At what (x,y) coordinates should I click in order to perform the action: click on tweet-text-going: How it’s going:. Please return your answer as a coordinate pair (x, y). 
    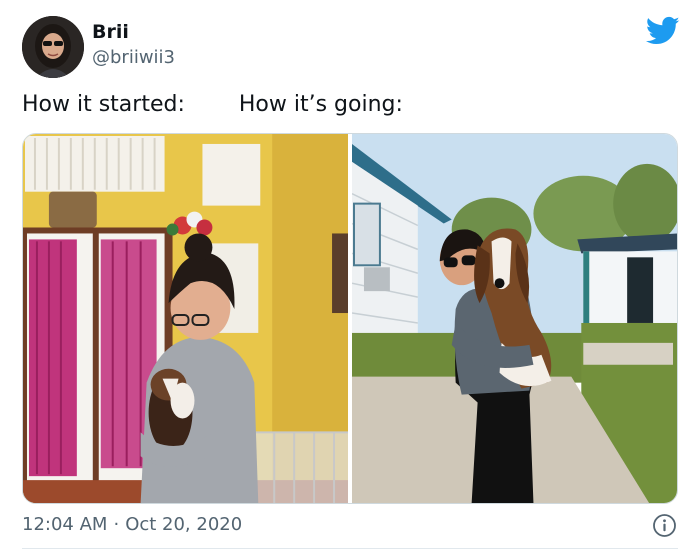
    Looking at the image, I should click on (320, 104).